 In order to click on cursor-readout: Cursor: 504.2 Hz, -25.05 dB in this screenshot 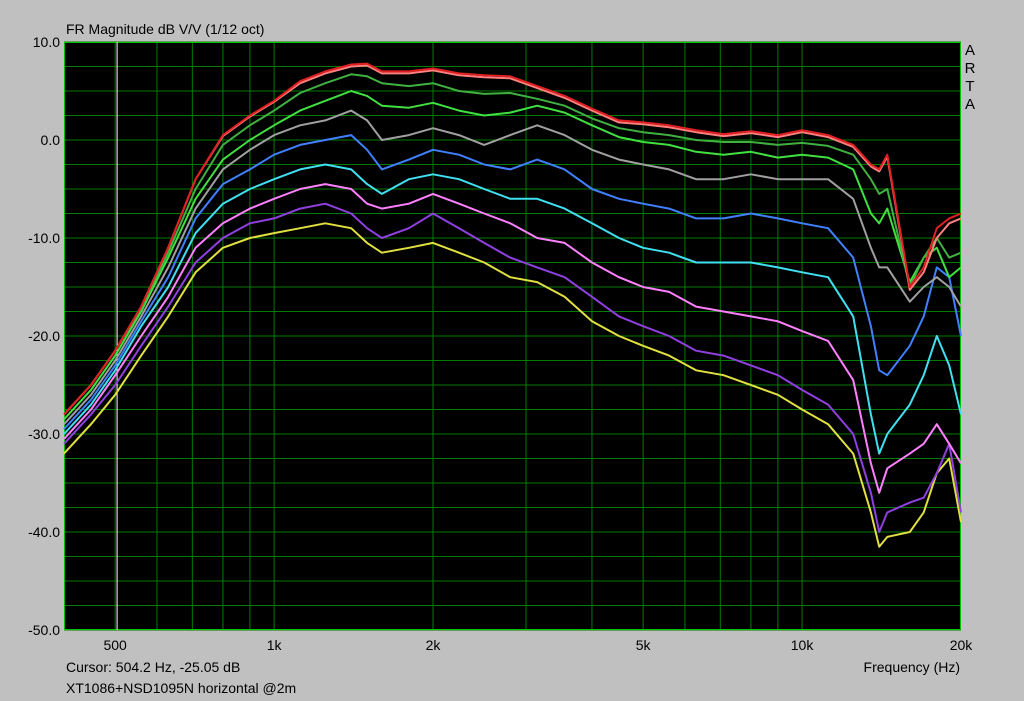, I will do `click(153, 667)`.